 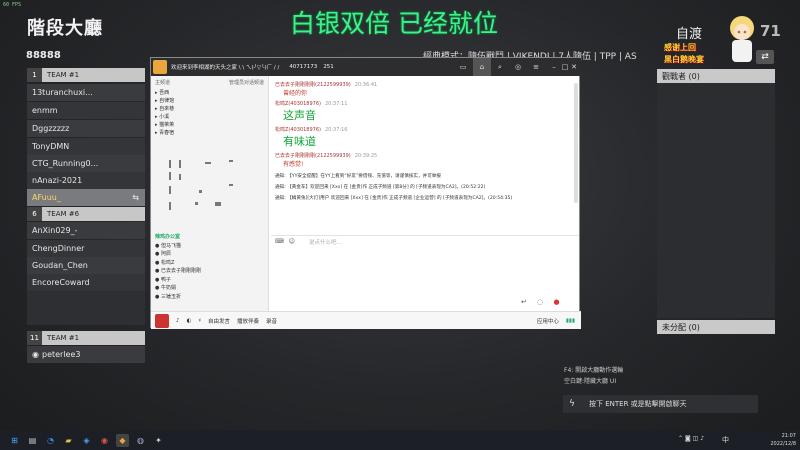 I want to click on gamepad-icon: ◎, so click(x=518, y=67).